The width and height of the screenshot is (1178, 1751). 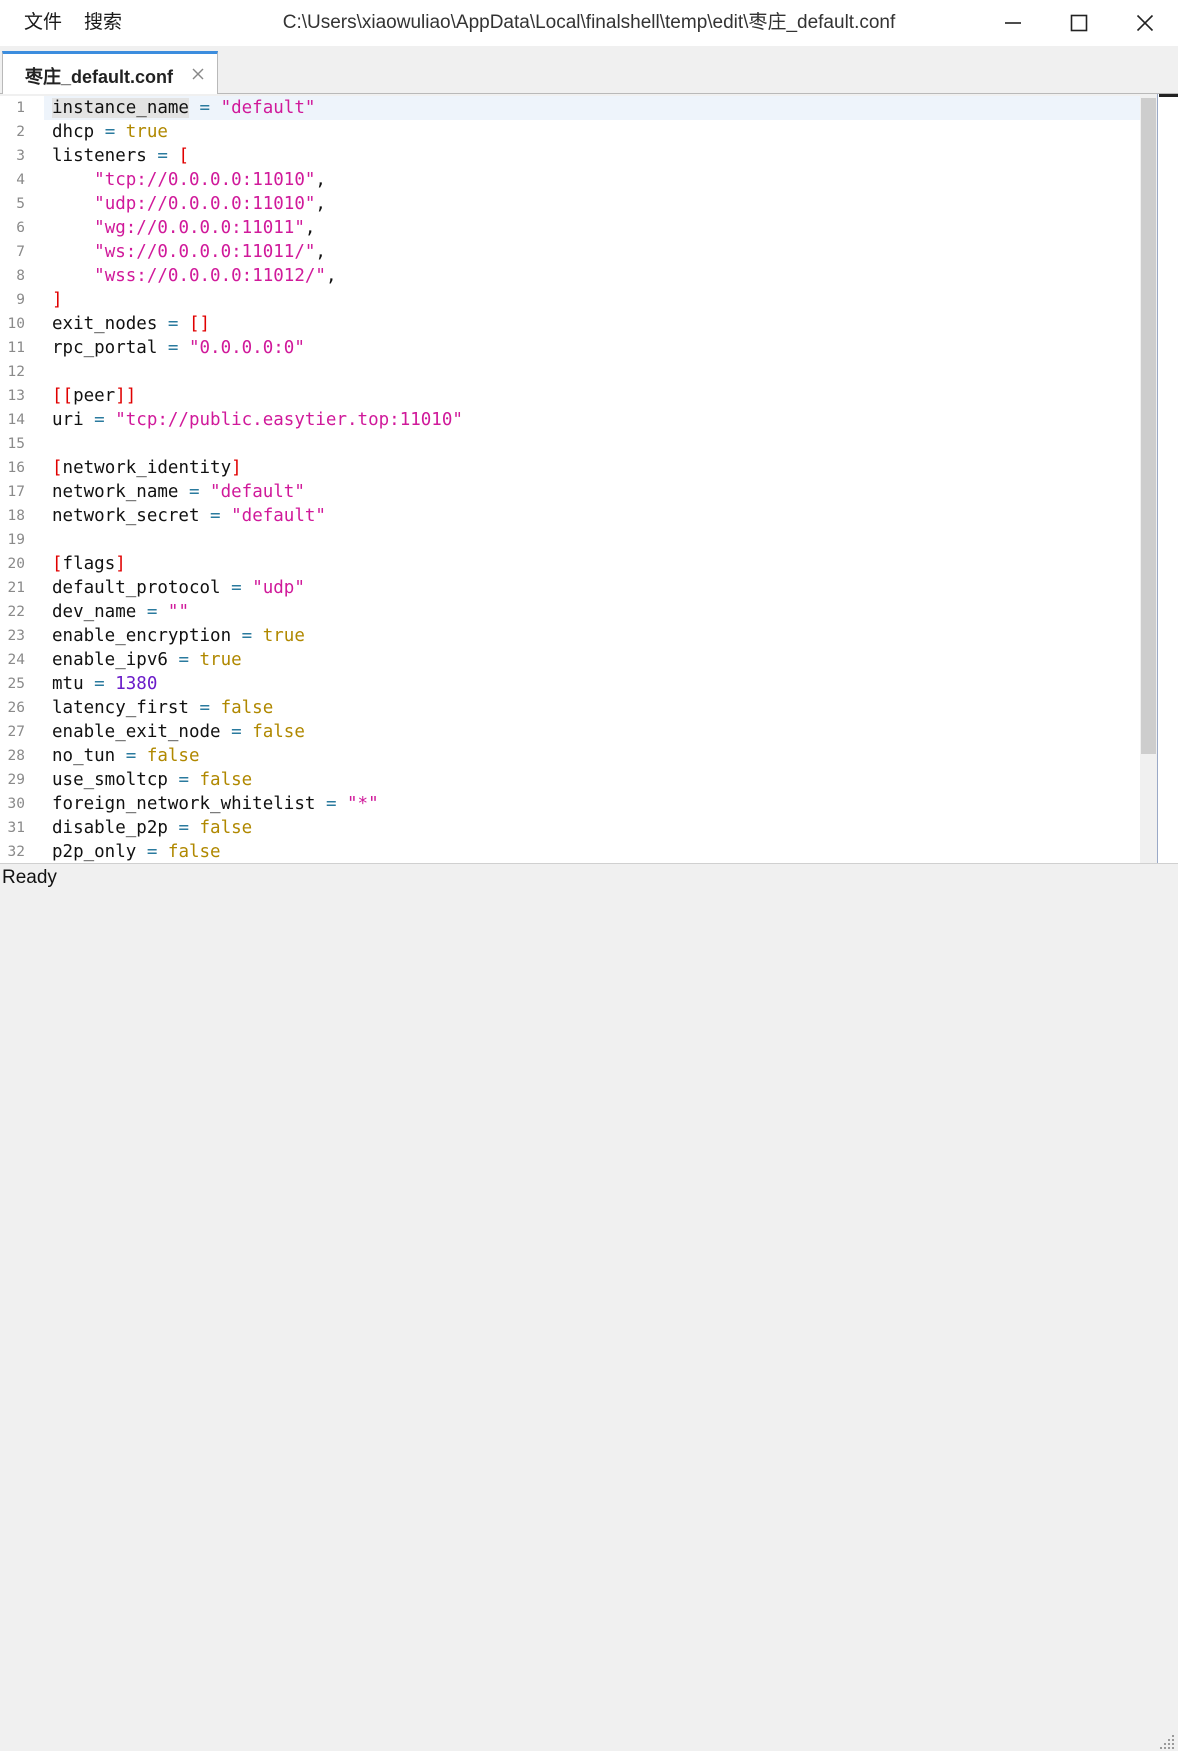 I want to click on code-line: enable_exit_node = false, so click(x=178, y=732).